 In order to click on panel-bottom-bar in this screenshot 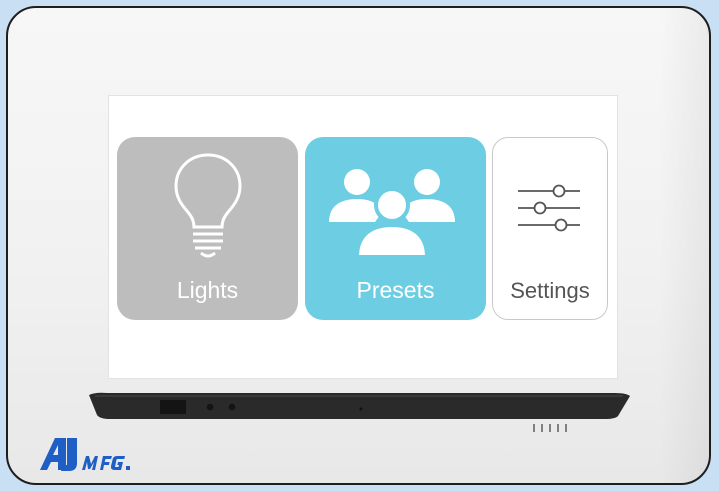, I will do `click(359, 405)`.